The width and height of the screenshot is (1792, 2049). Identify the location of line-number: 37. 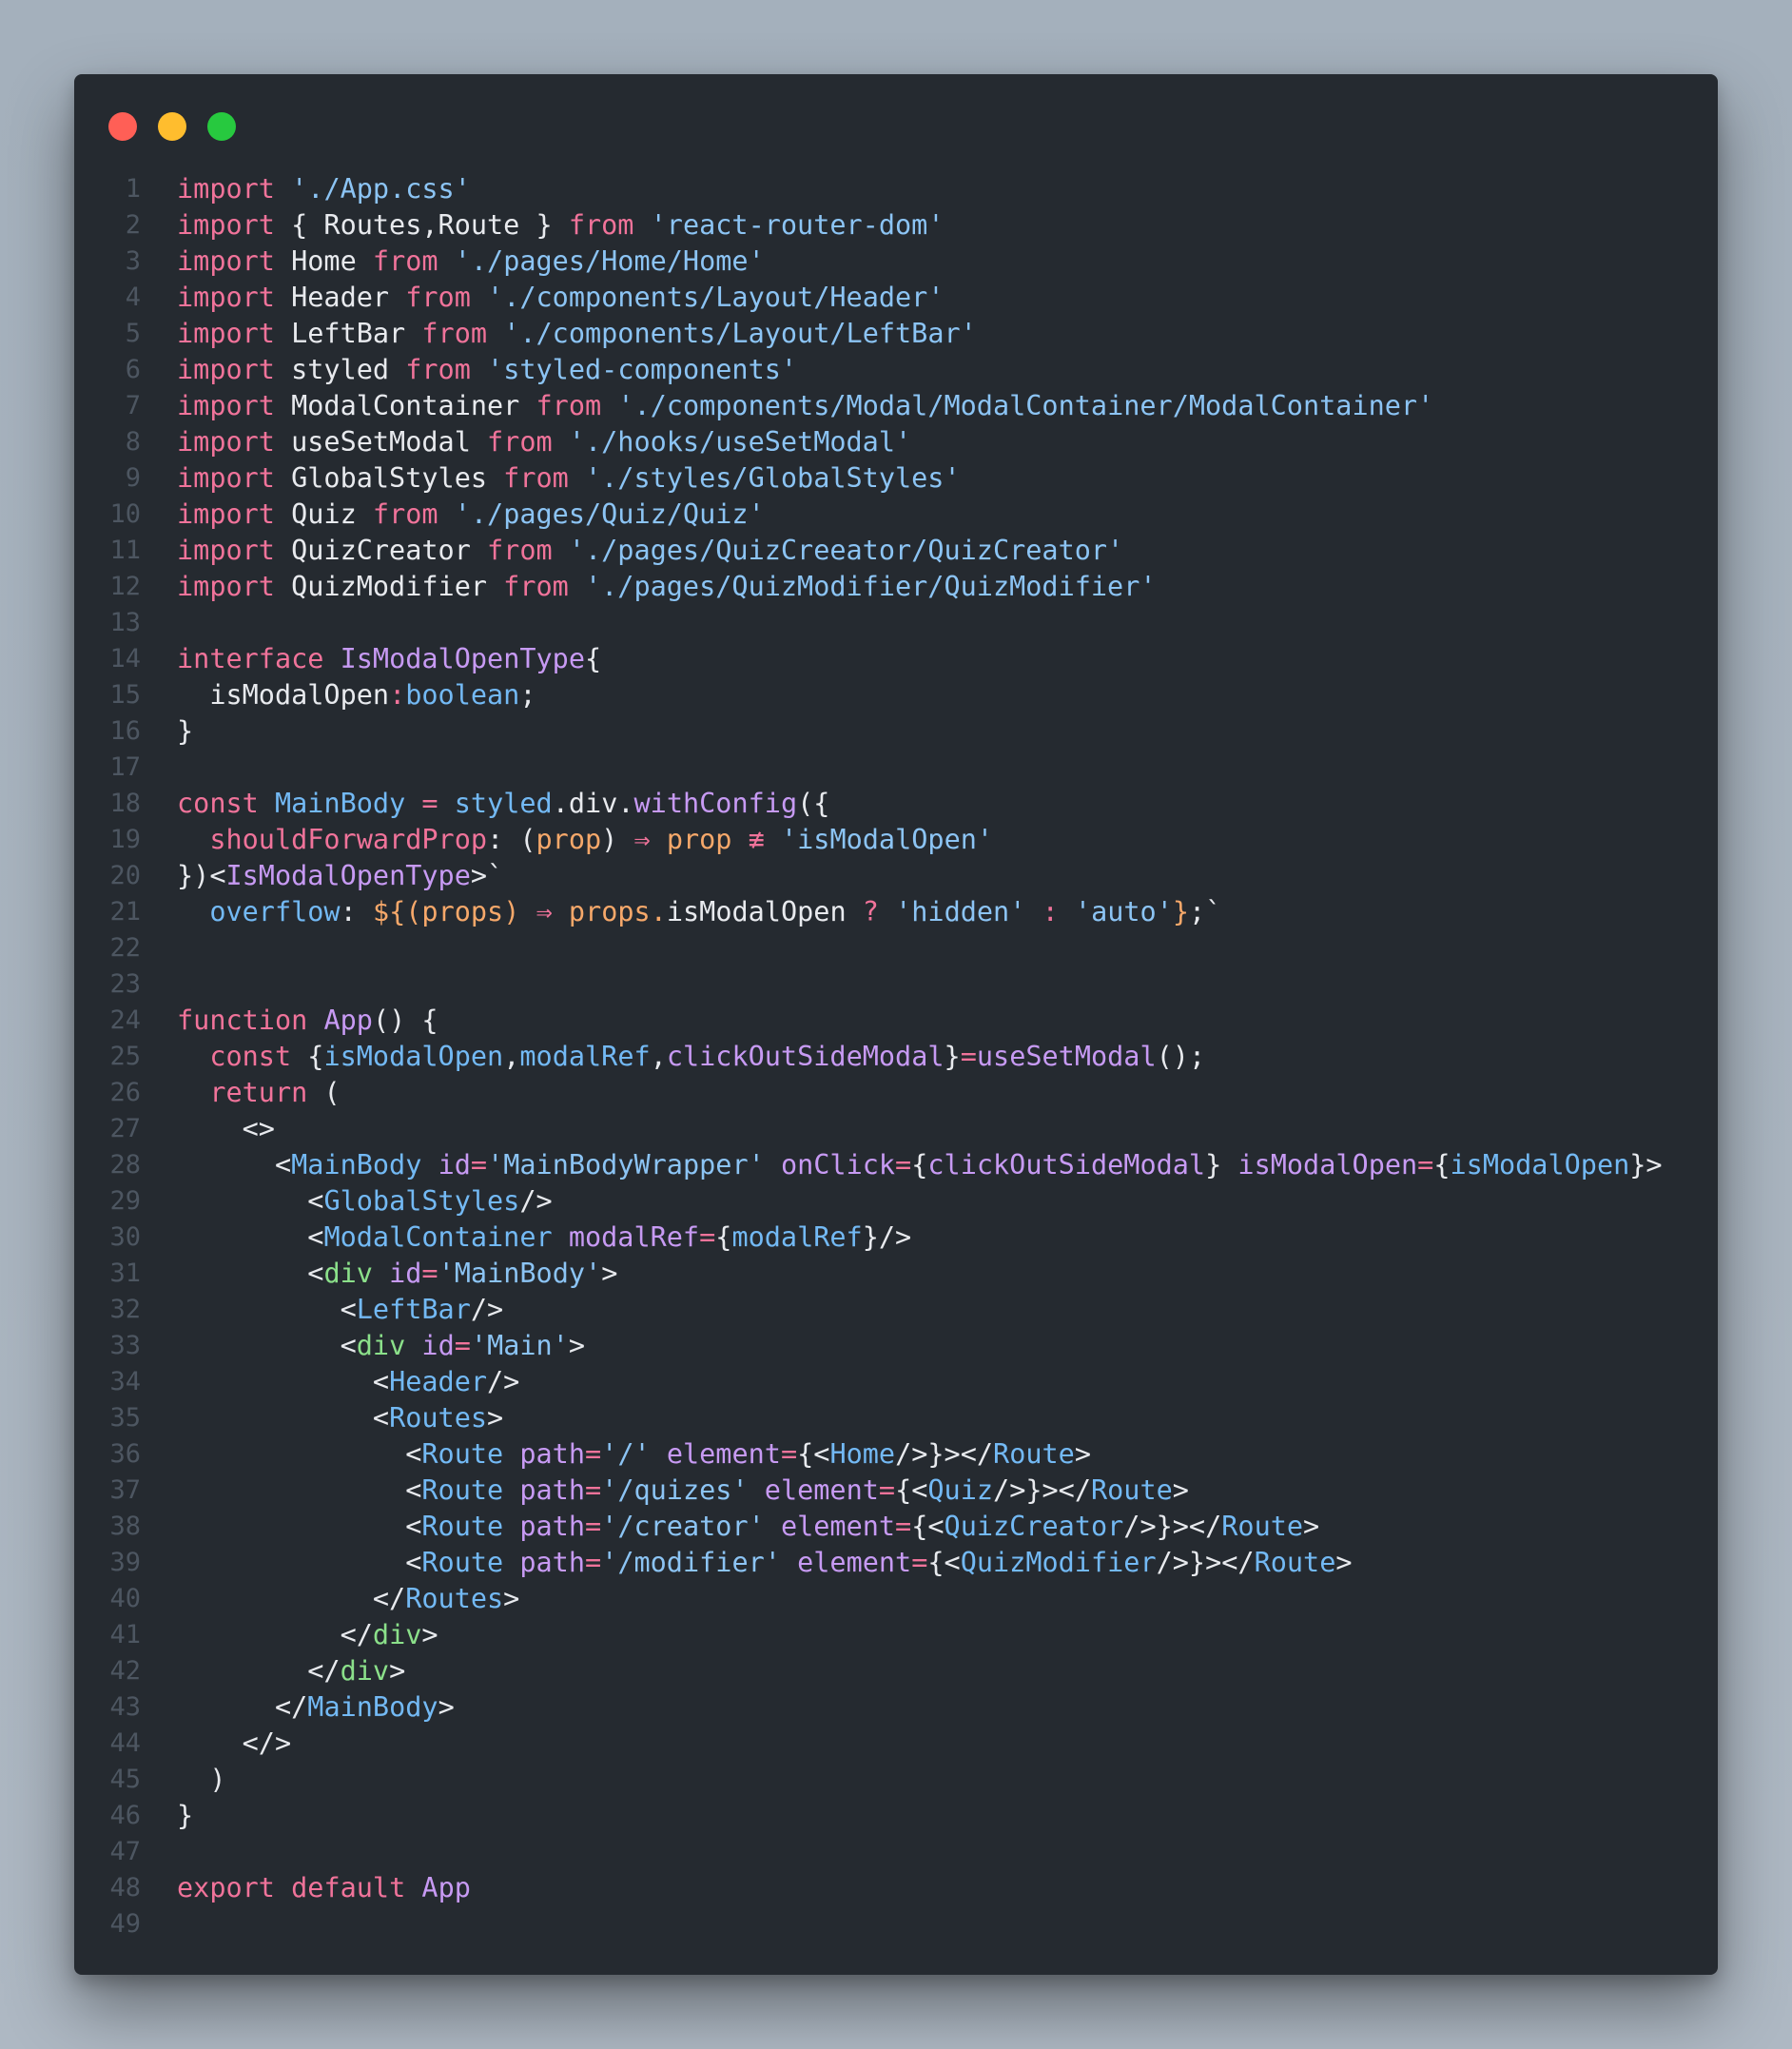
(125, 1490).